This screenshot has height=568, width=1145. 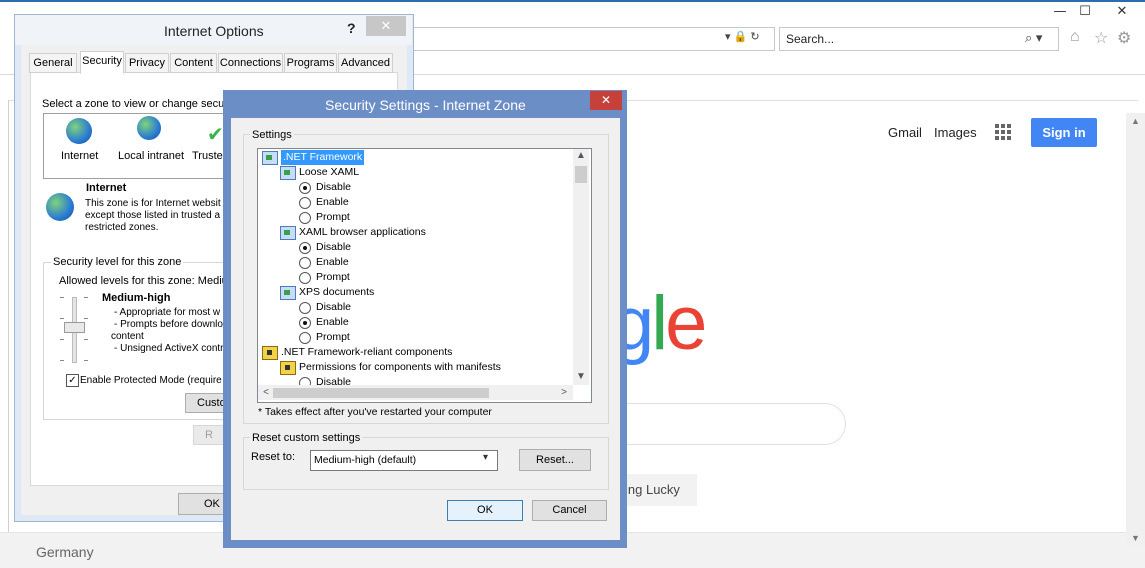 I want to click on tab-general: General, so click(x=53, y=63).